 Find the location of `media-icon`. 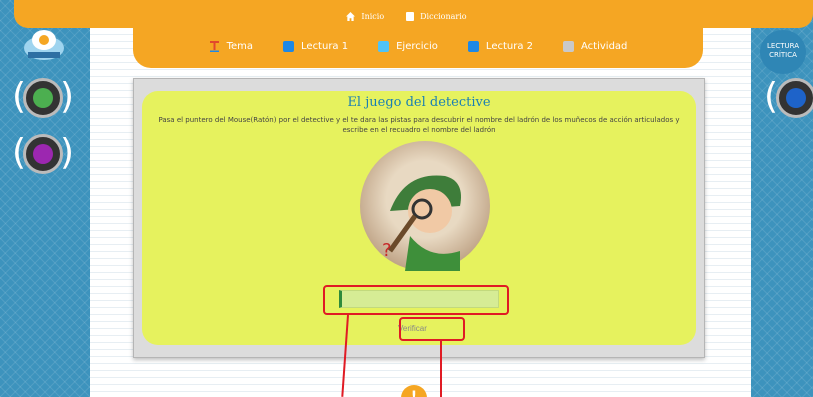

media-icon is located at coordinates (43, 154).